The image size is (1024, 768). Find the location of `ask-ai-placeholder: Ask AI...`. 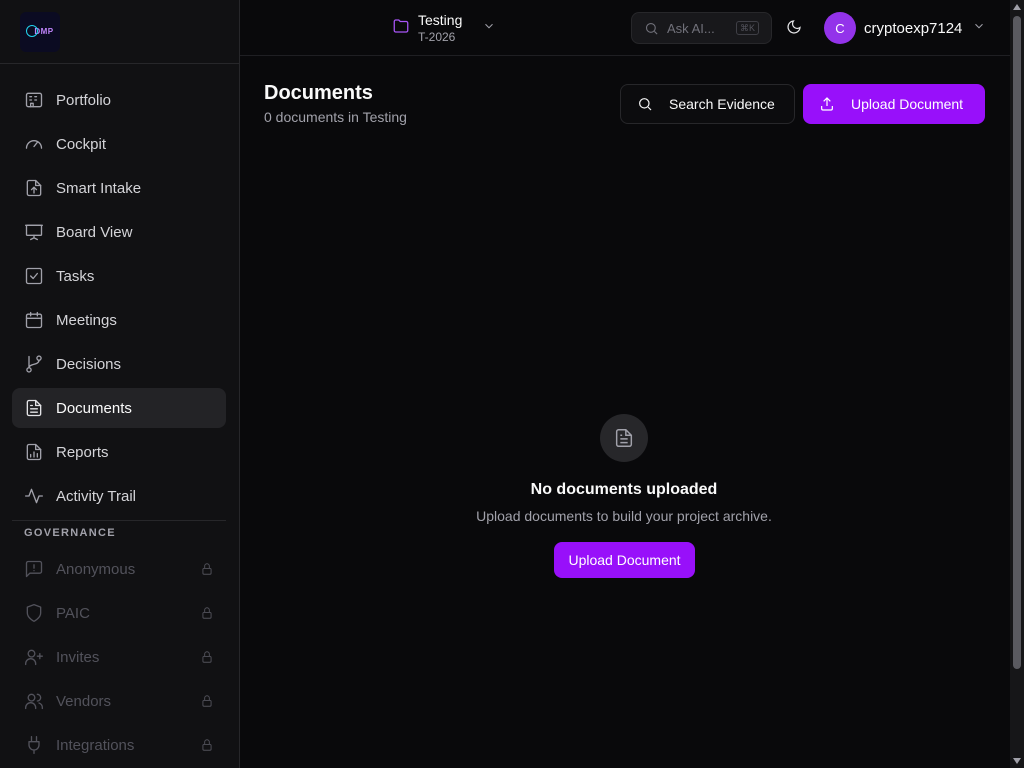

ask-ai-placeholder: Ask AI... is located at coordinates (691, 28).